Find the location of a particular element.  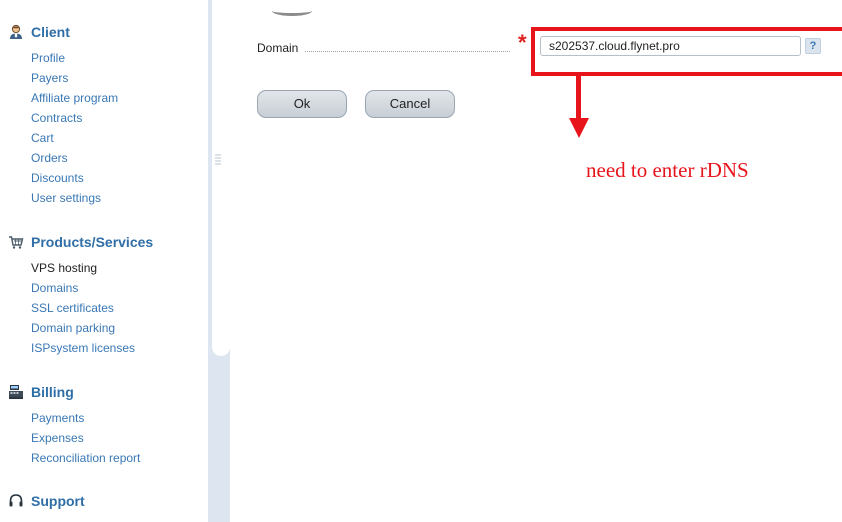

cart-icon is located at coordinates (16, 242).